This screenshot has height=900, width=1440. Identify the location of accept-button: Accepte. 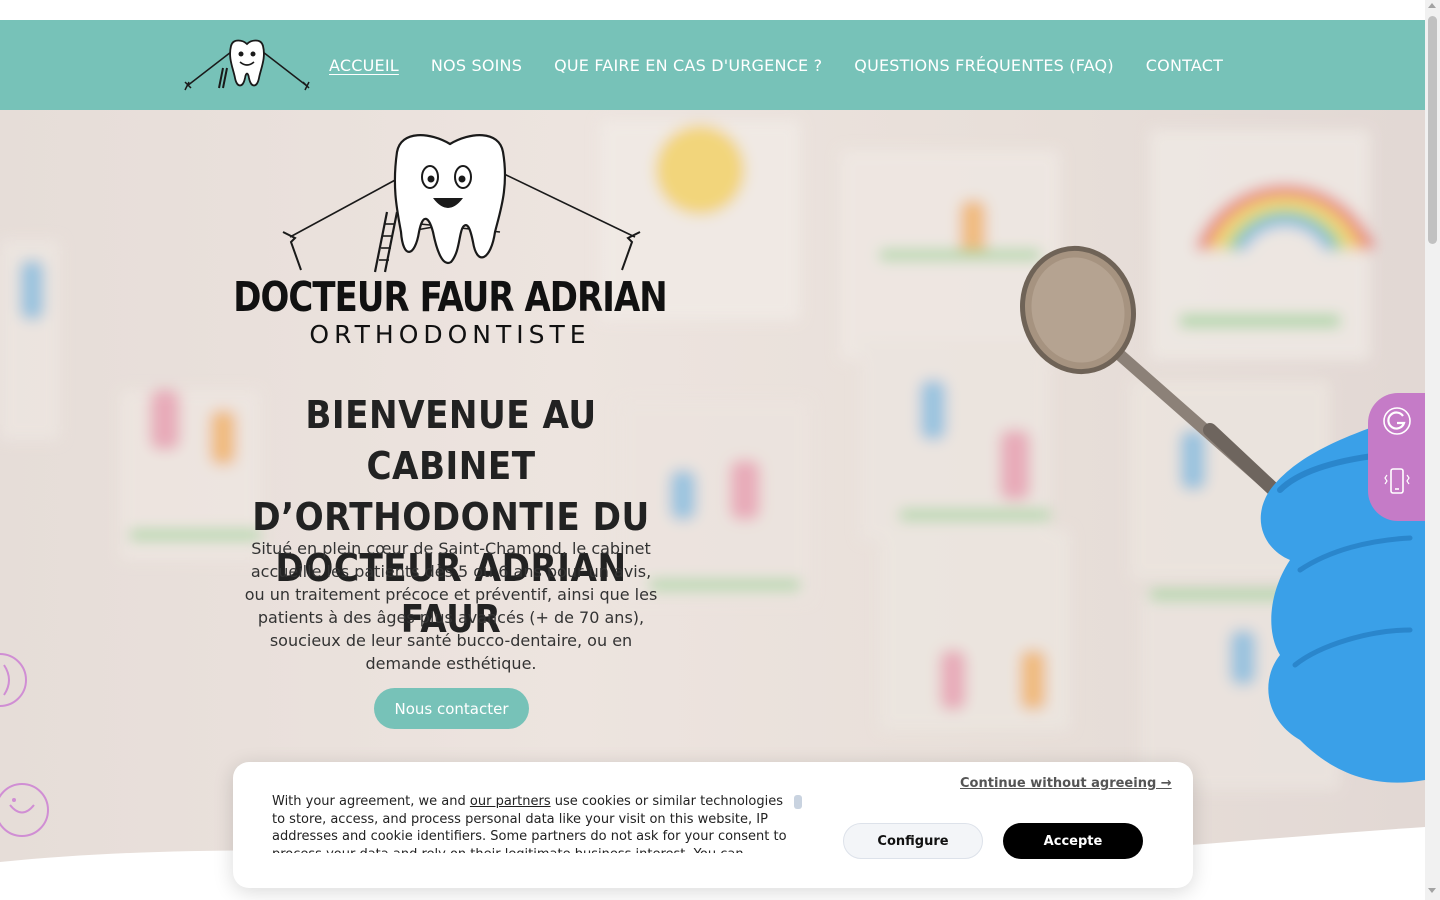
(1073, 841).